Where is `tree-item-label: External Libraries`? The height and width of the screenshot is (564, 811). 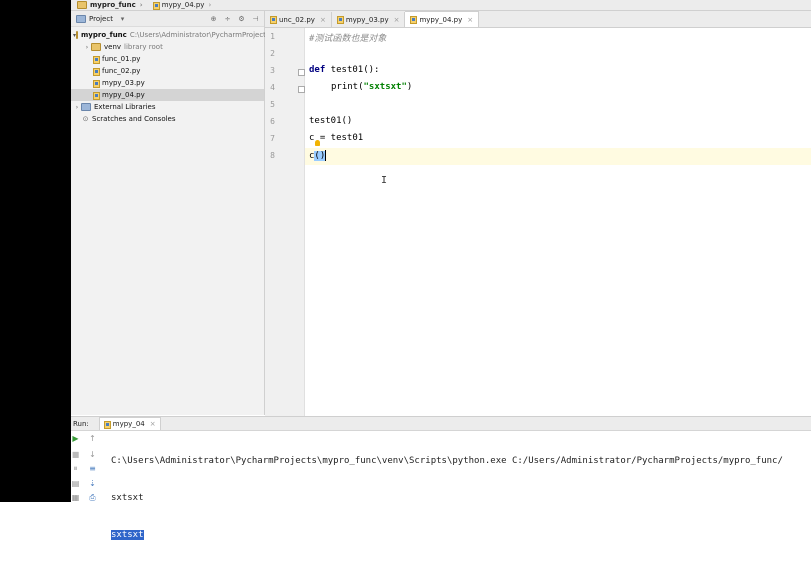 tree-item-label: External Libraries is located at coordinates (125, 107).